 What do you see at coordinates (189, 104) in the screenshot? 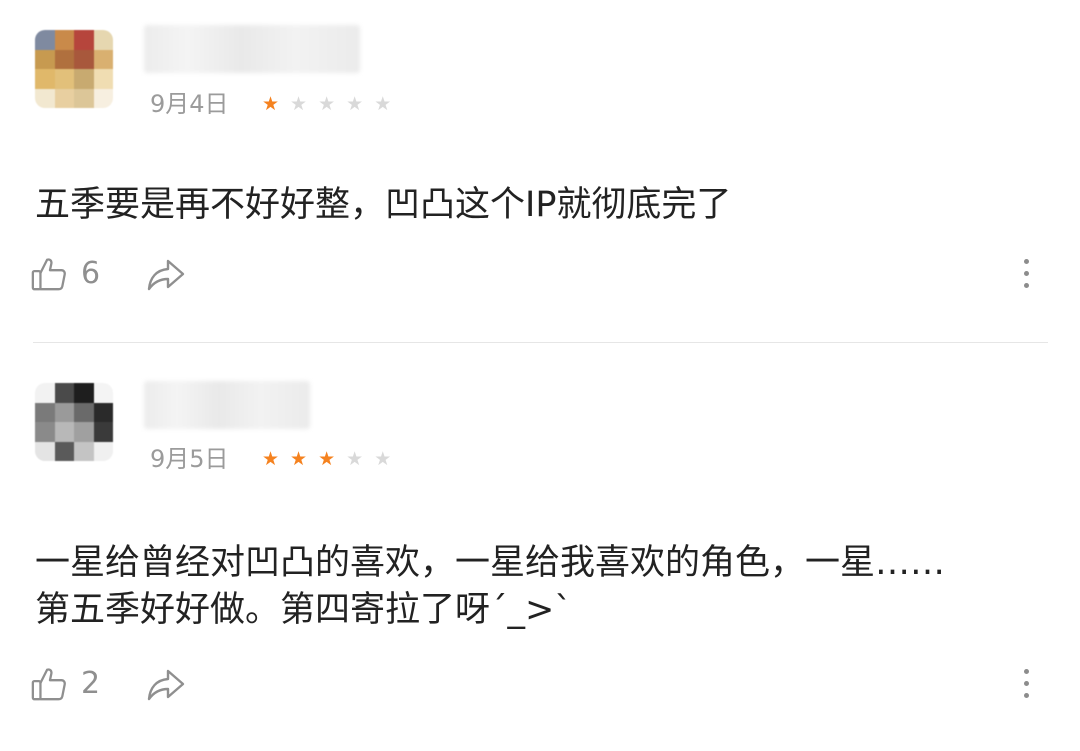
I see `comment-date: 9月4日` at bounding box center [189, 104].